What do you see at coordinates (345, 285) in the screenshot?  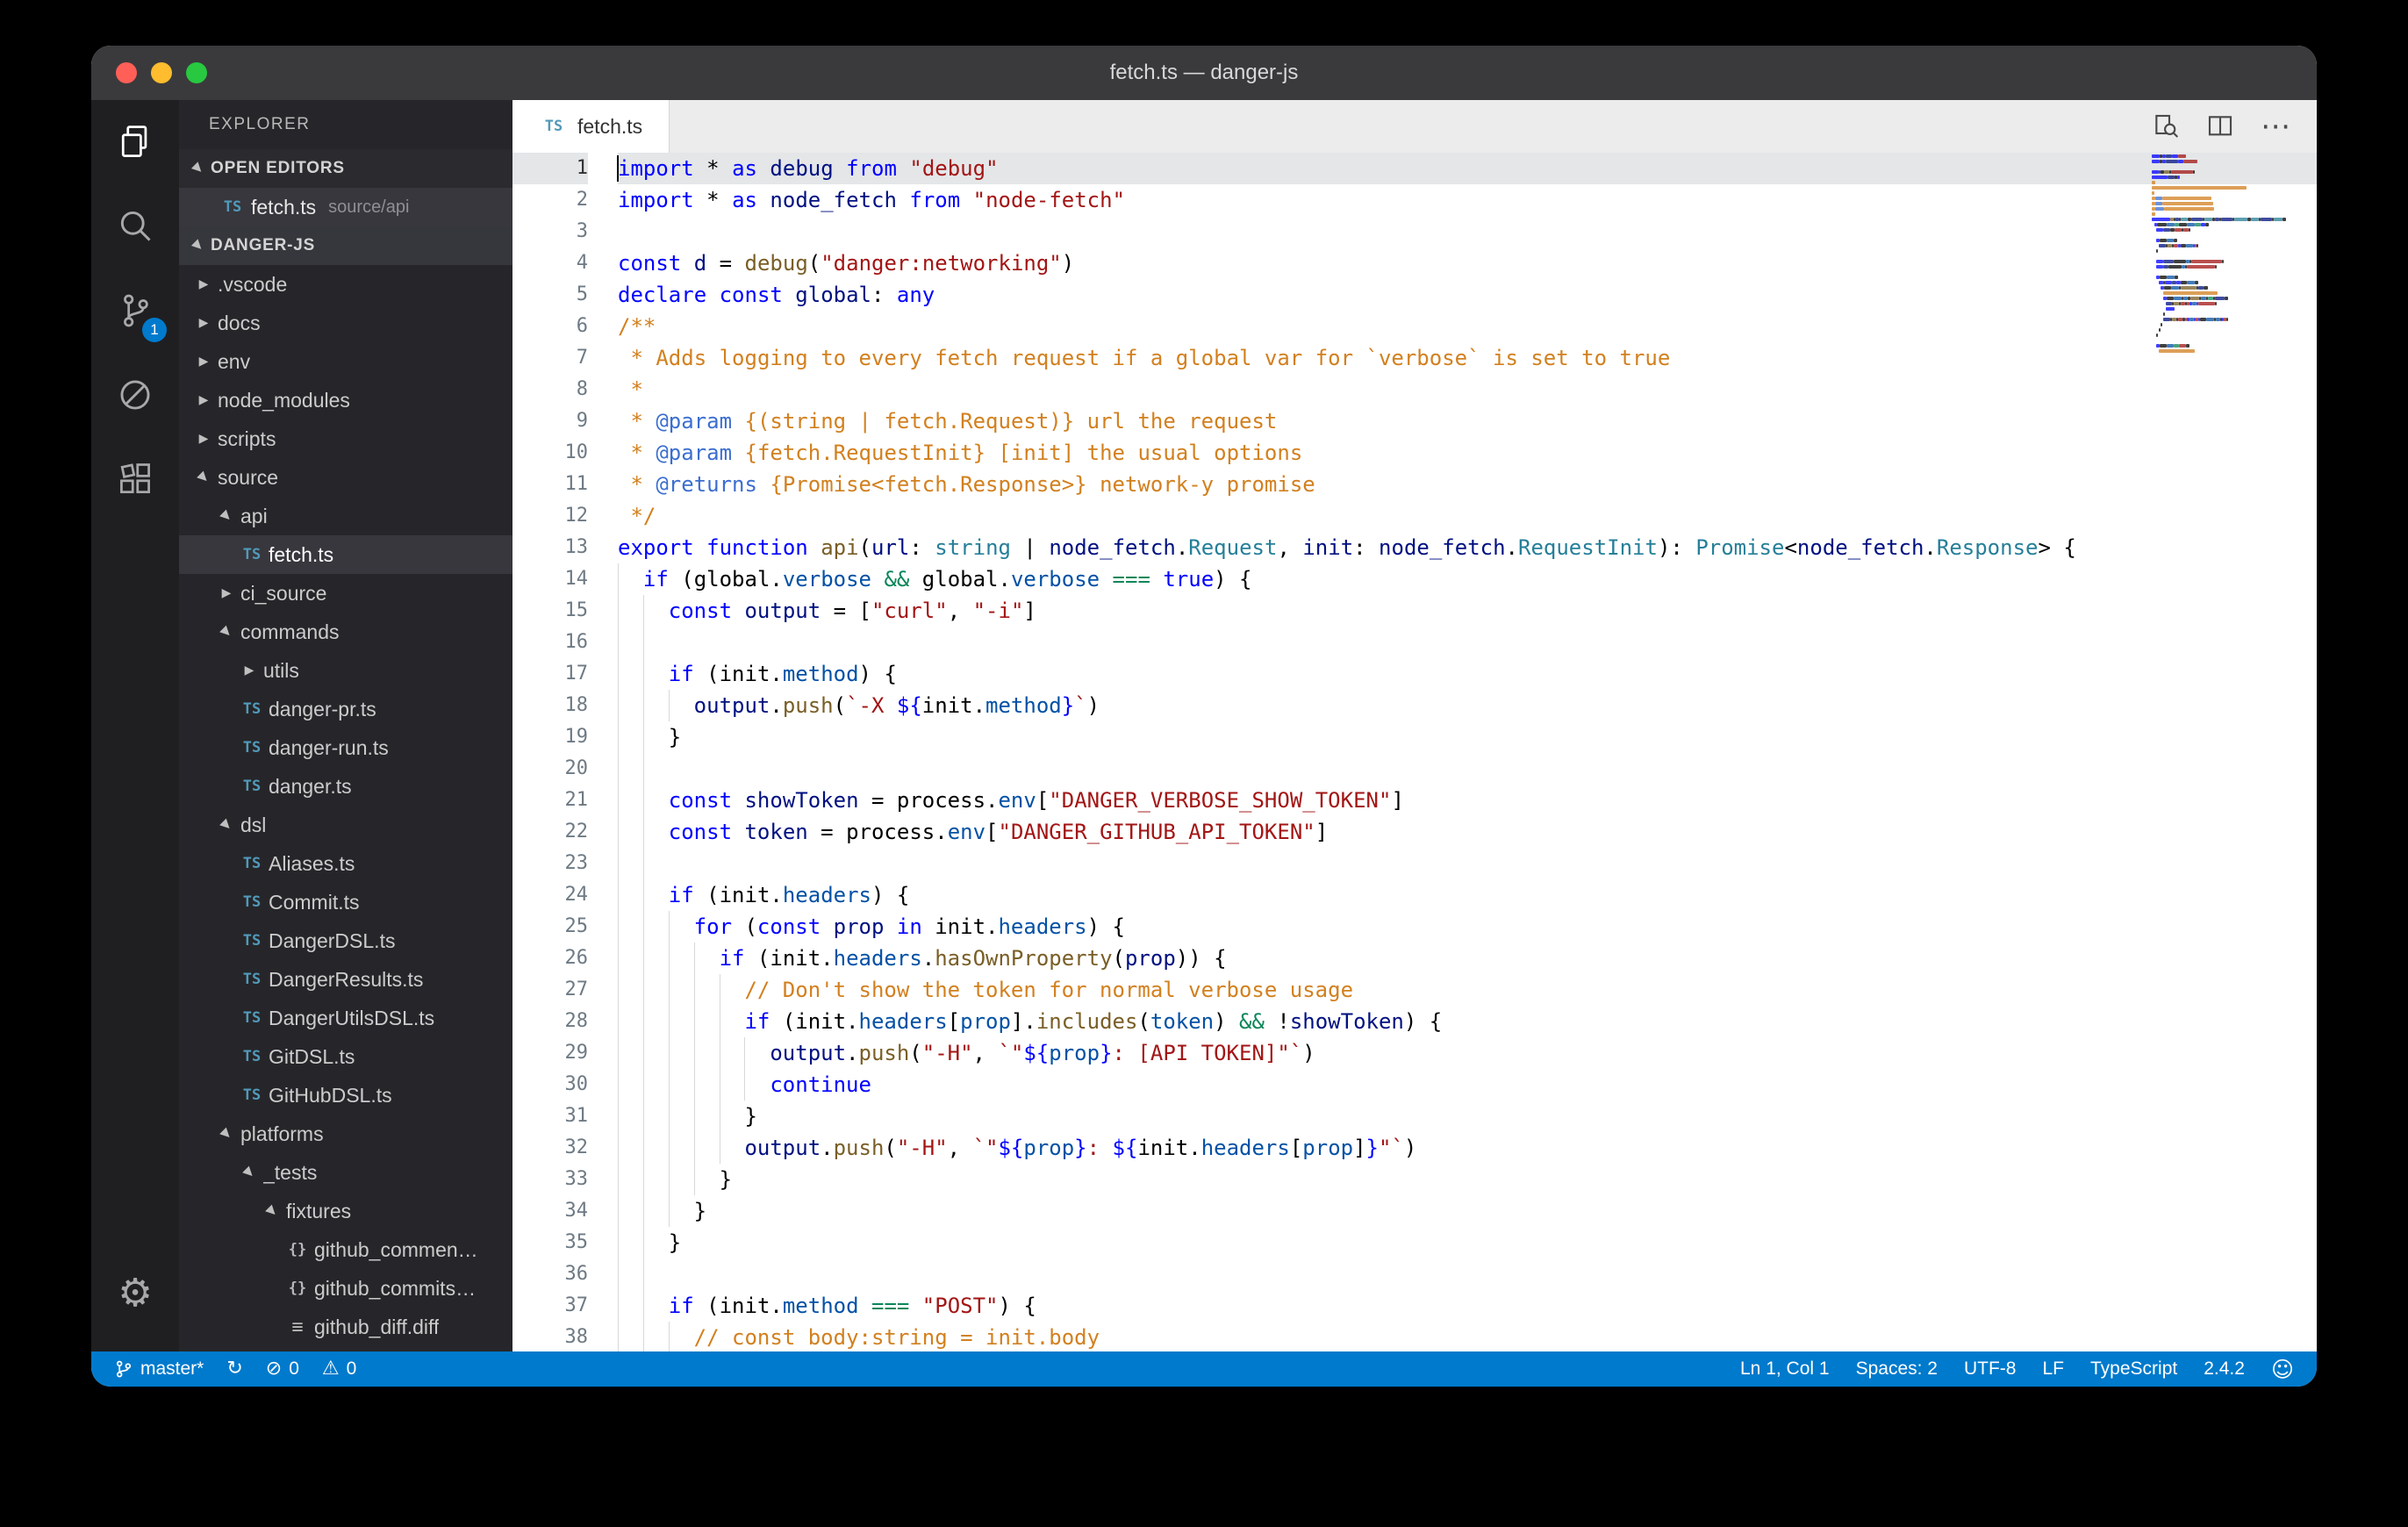 I see `tree-folder-.vscode: ▶ .vscode` at bounding box center [345, 285].